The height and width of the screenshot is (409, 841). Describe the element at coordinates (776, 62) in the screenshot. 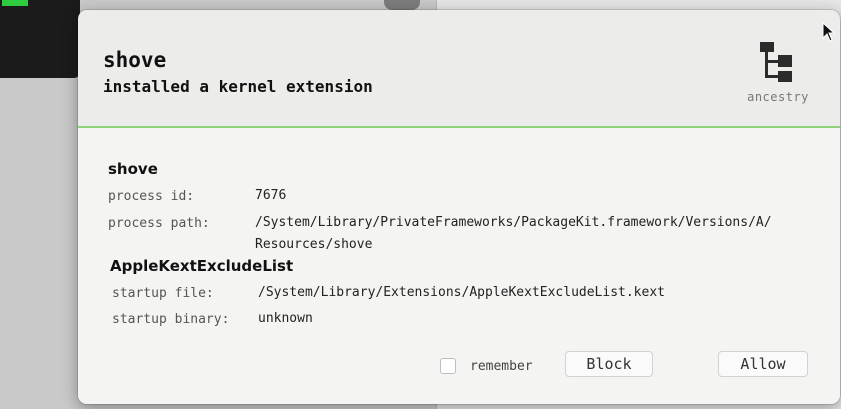

I see `hierarchy-icon` at that location.